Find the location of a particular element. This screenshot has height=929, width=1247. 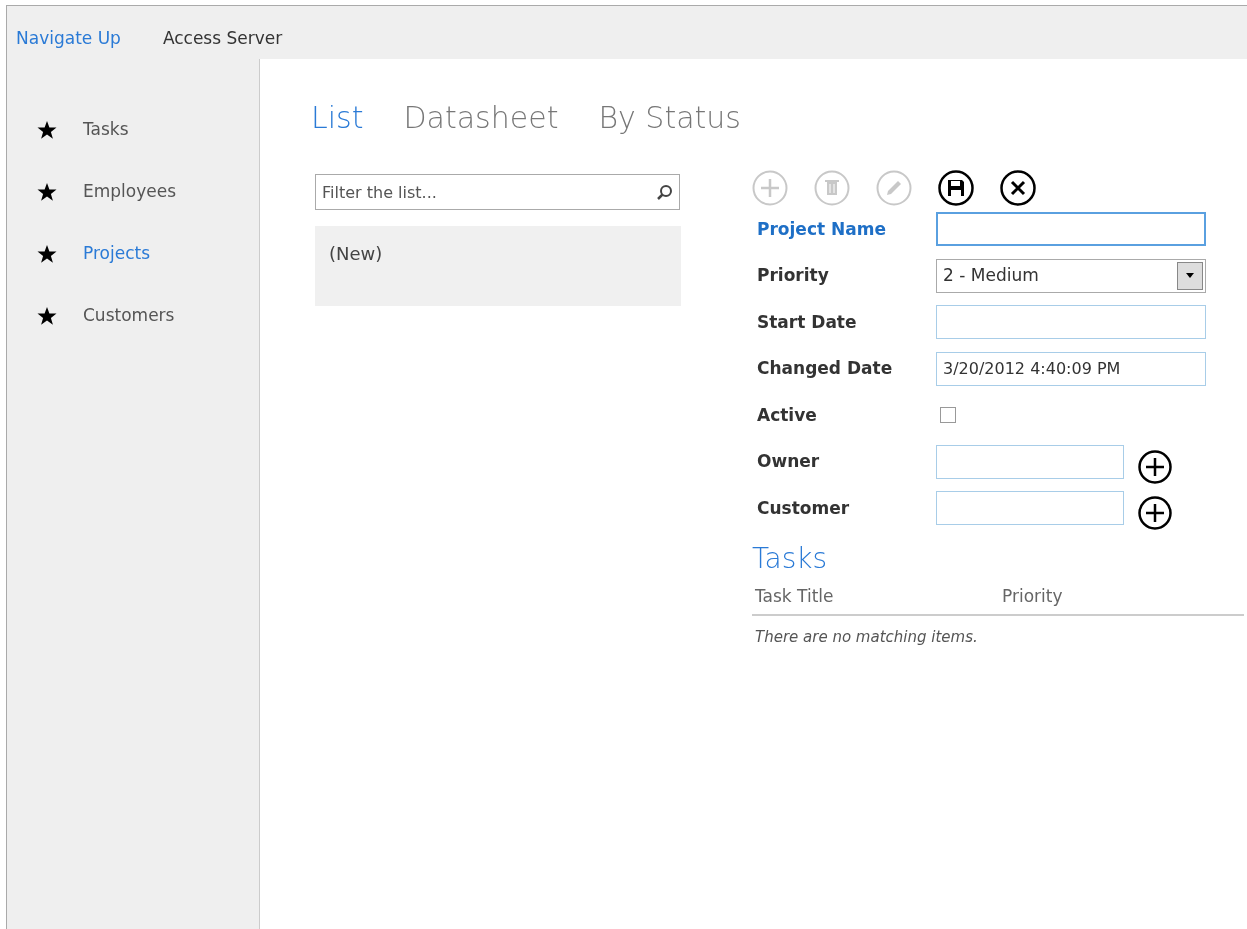

list-item: (New) is located at coordinates (498, 266).